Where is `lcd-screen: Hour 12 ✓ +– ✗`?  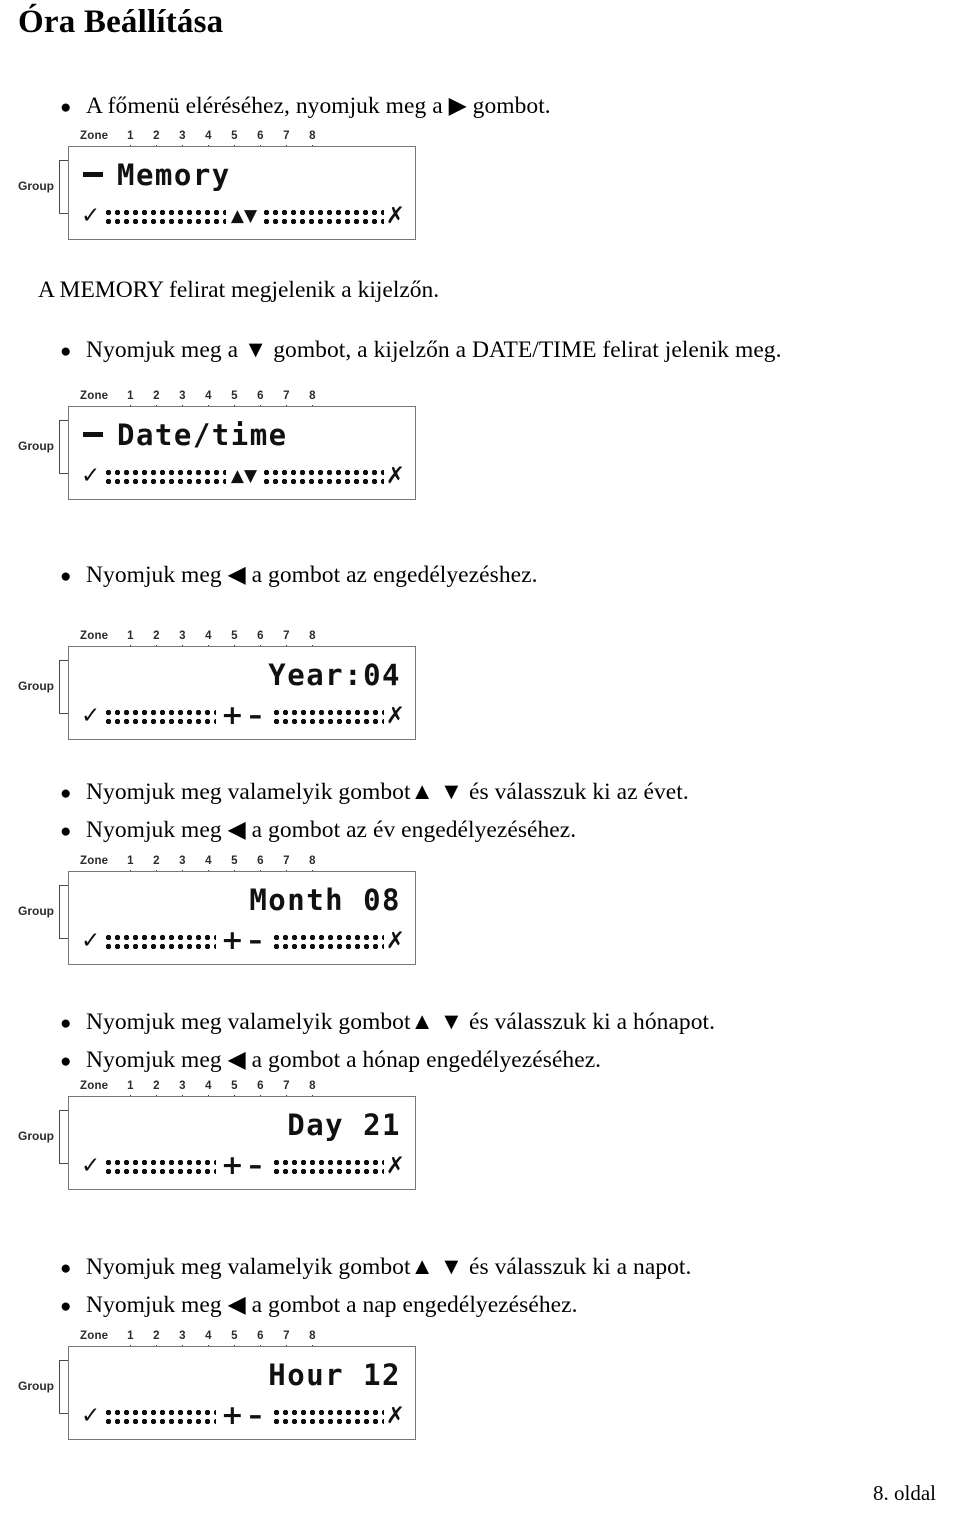 lcd-screen: Hour 12 ✓ +– ✗ is located at coordinates (242, 1393).